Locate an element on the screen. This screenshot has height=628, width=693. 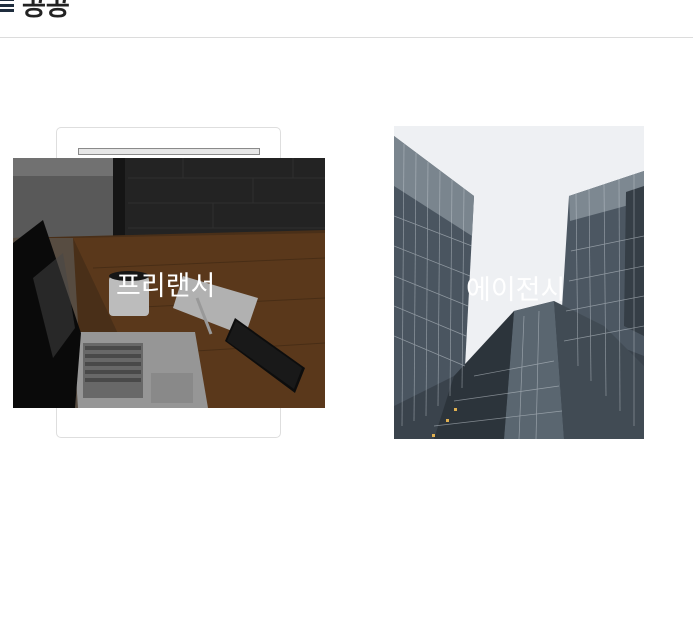
top-header: 공공 is located at coordinates (346, 19).